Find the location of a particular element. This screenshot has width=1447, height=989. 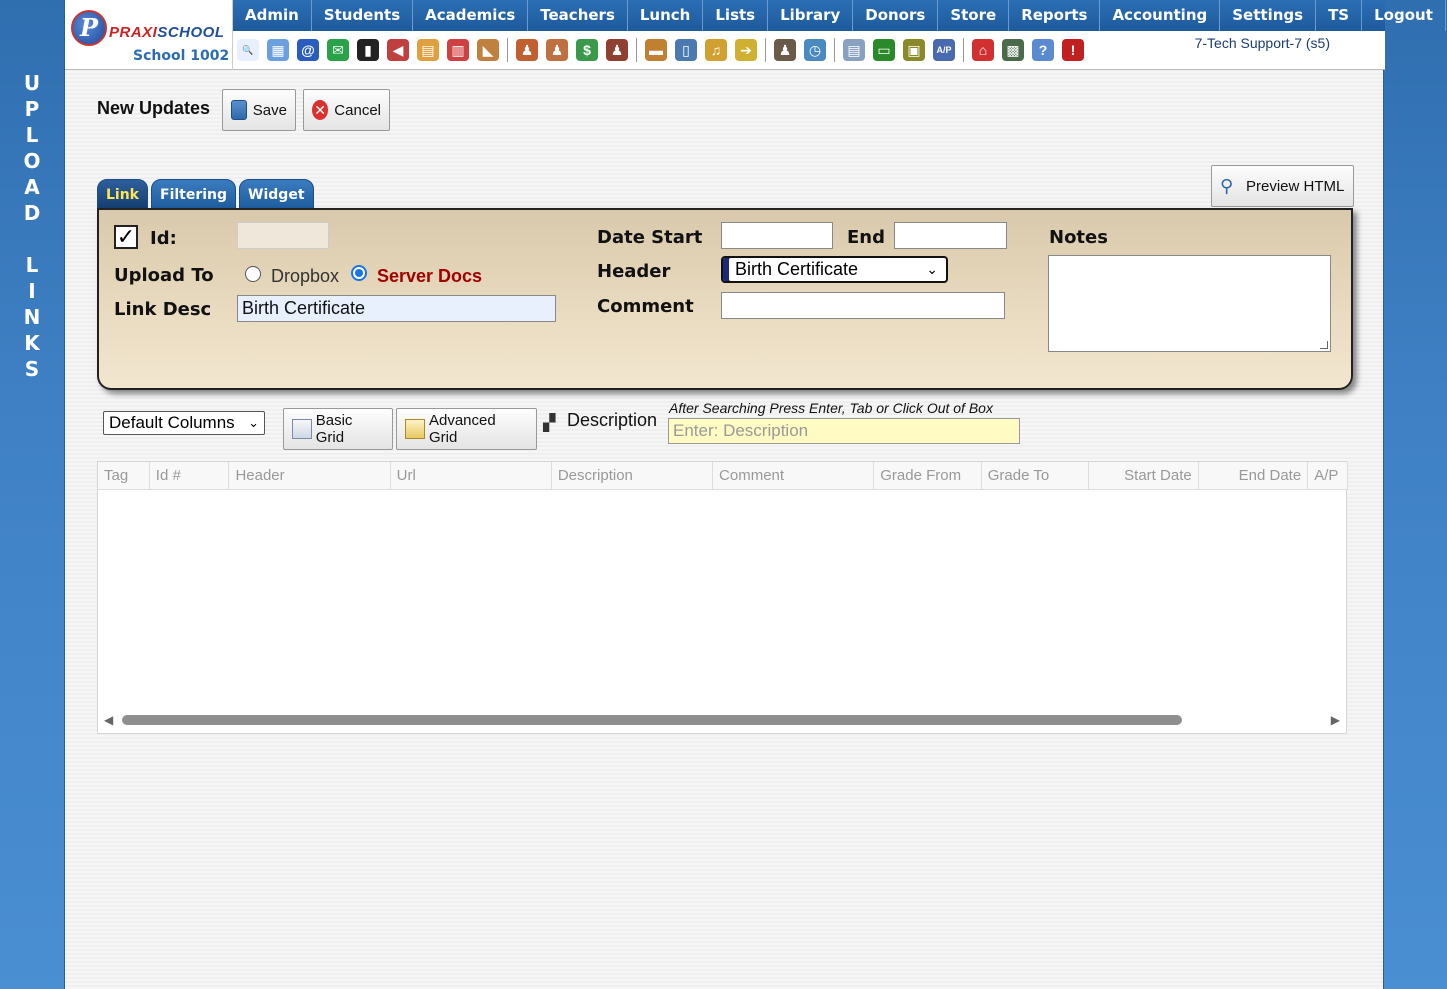

printer-icon: ▣ is located at coordinates (914, 50).